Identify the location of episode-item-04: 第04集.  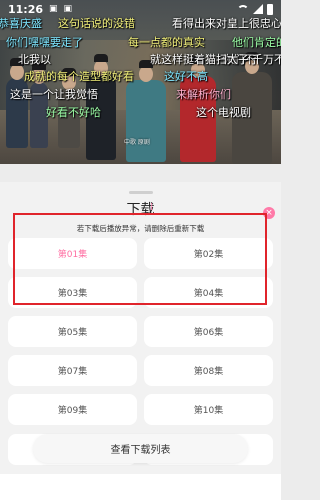
(208, 292).